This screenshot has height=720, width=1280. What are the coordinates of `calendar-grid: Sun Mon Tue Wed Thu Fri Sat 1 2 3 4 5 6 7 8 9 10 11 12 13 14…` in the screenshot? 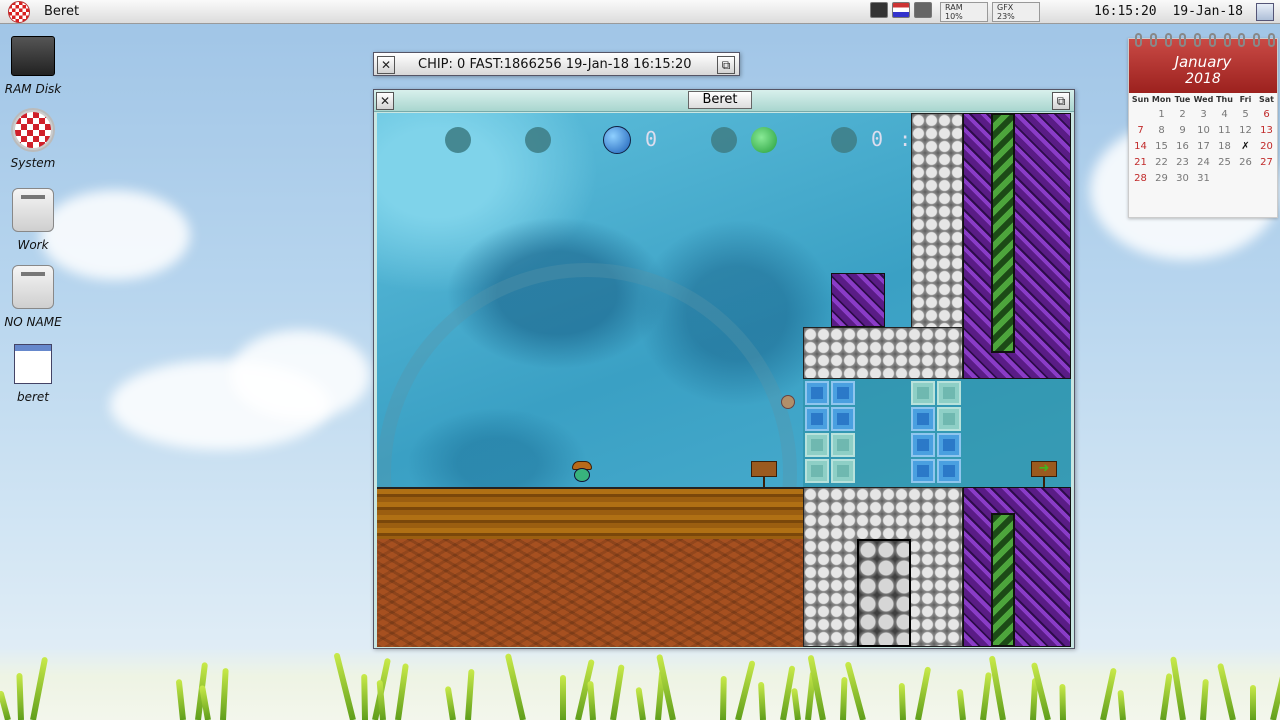 It's located at (1203, 139).